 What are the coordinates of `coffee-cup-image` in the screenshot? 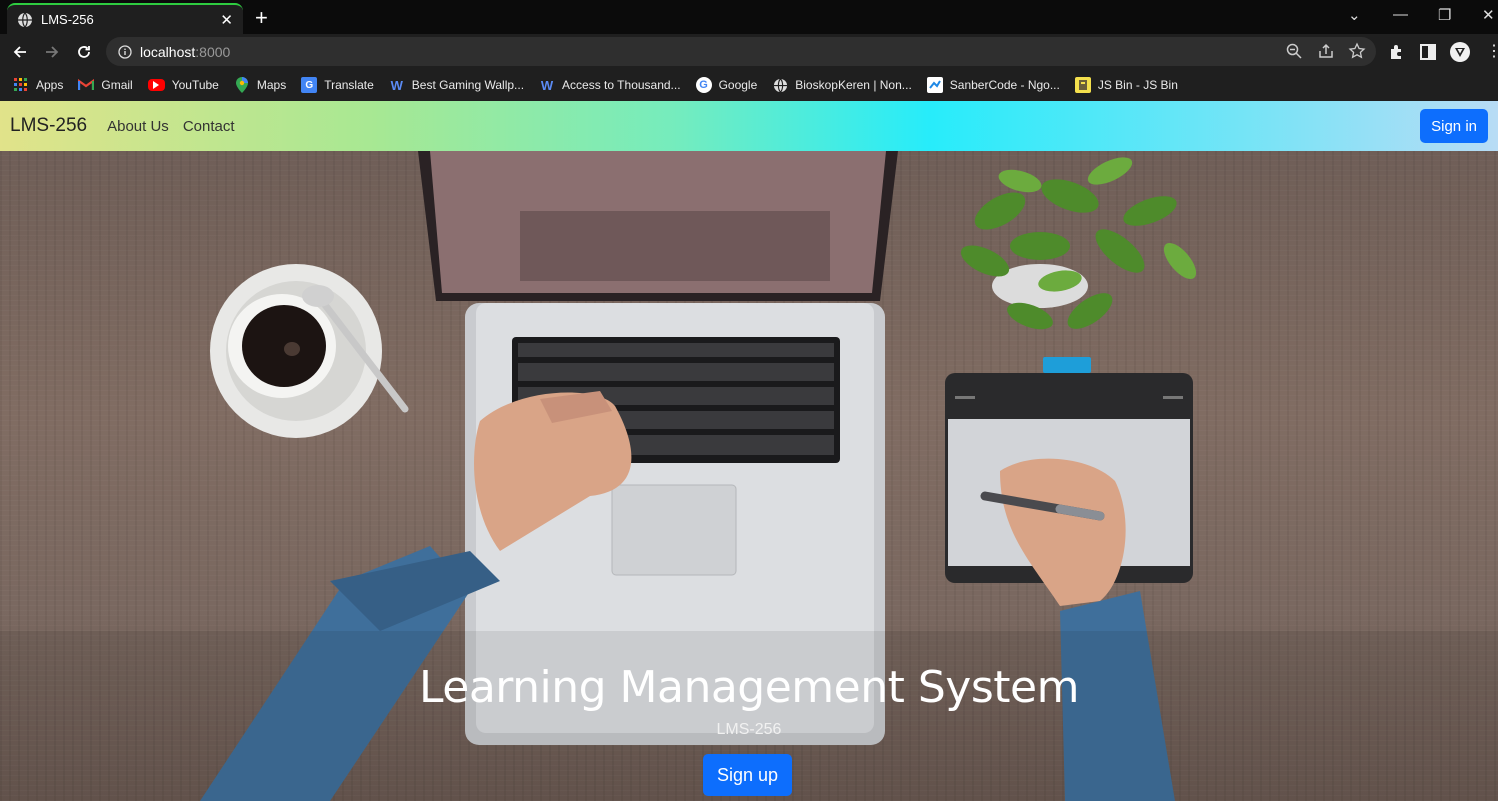 It's located at (309, 351).